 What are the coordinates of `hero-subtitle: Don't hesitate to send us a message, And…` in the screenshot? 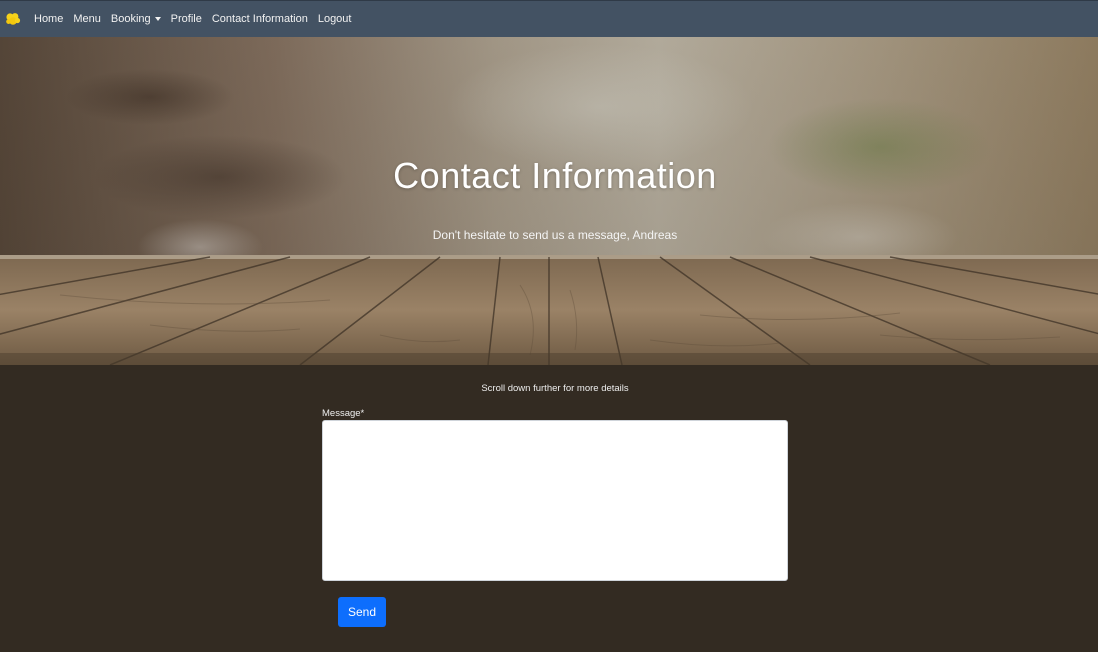 It's located at (555, 235).